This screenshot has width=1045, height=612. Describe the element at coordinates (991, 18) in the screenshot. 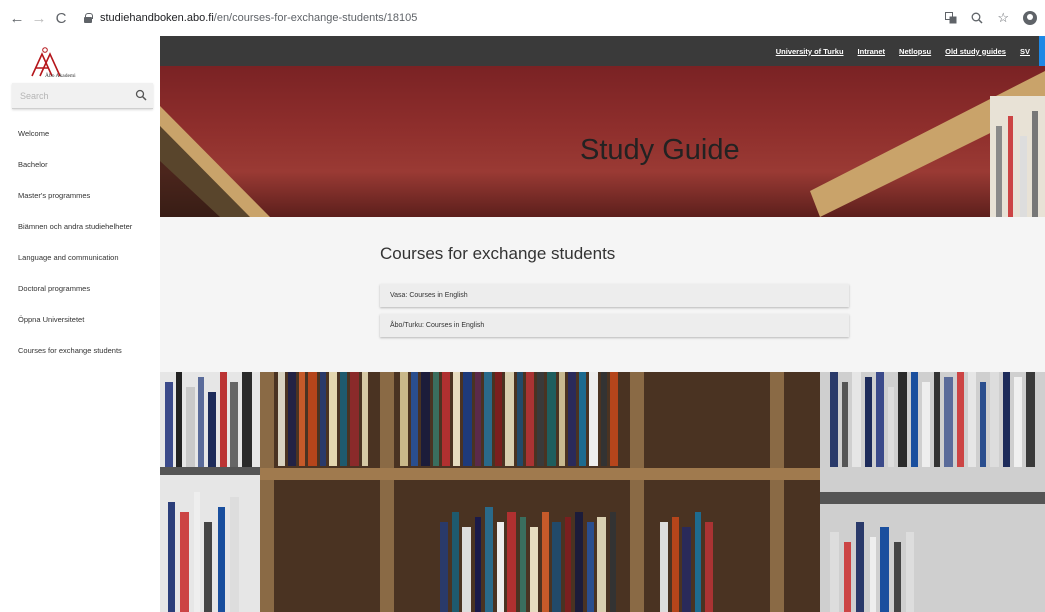

I see `browser-actions: ☆` at that location.